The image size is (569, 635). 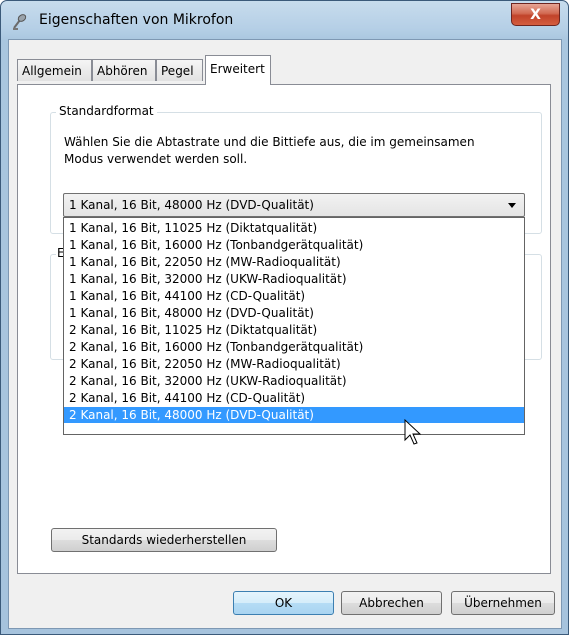 I want to click on tab-allgemein: Allgemein, so click(x=54, y=70).